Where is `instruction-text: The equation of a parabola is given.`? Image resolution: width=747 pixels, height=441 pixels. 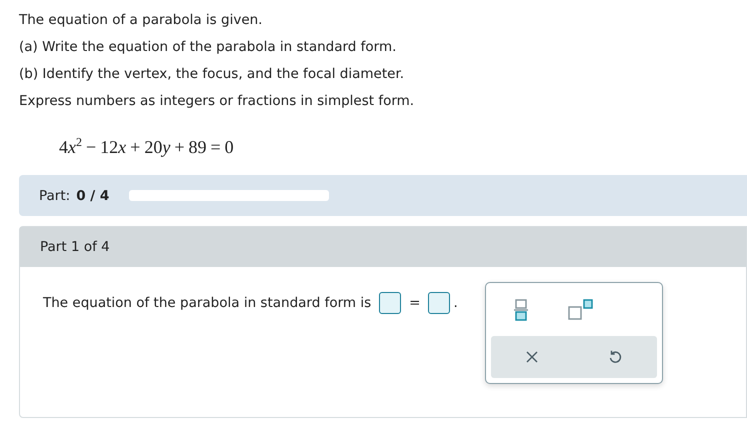
instruction-text: The equation of a parabola is given. is located at coordinates (141, 20).